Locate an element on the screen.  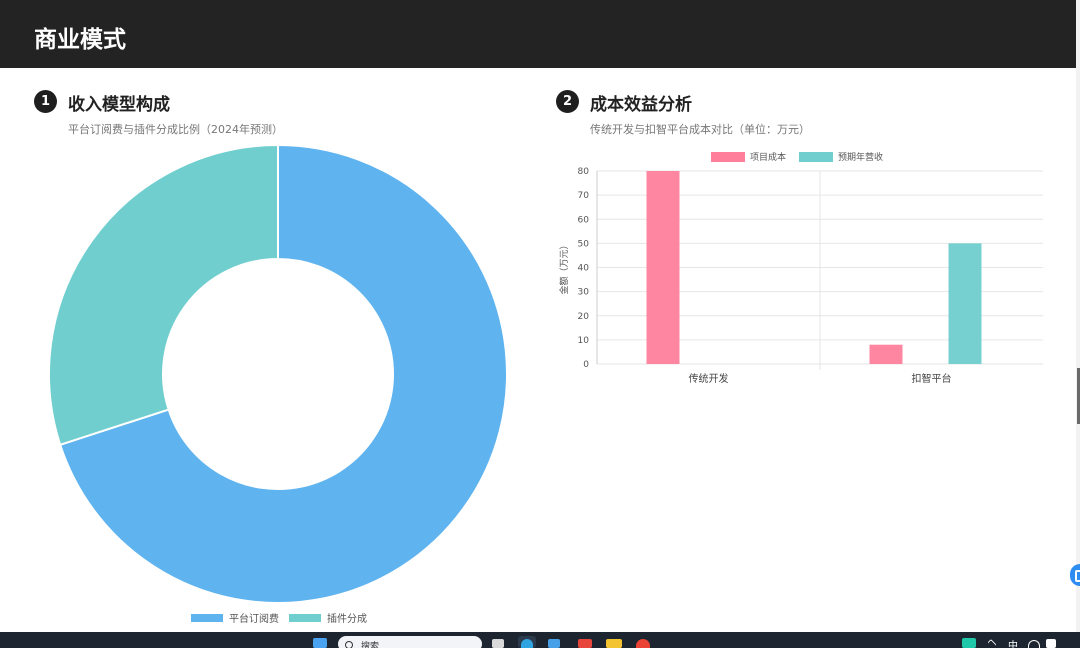
y-tick-label: 30 is located at coordinates (584, 293).